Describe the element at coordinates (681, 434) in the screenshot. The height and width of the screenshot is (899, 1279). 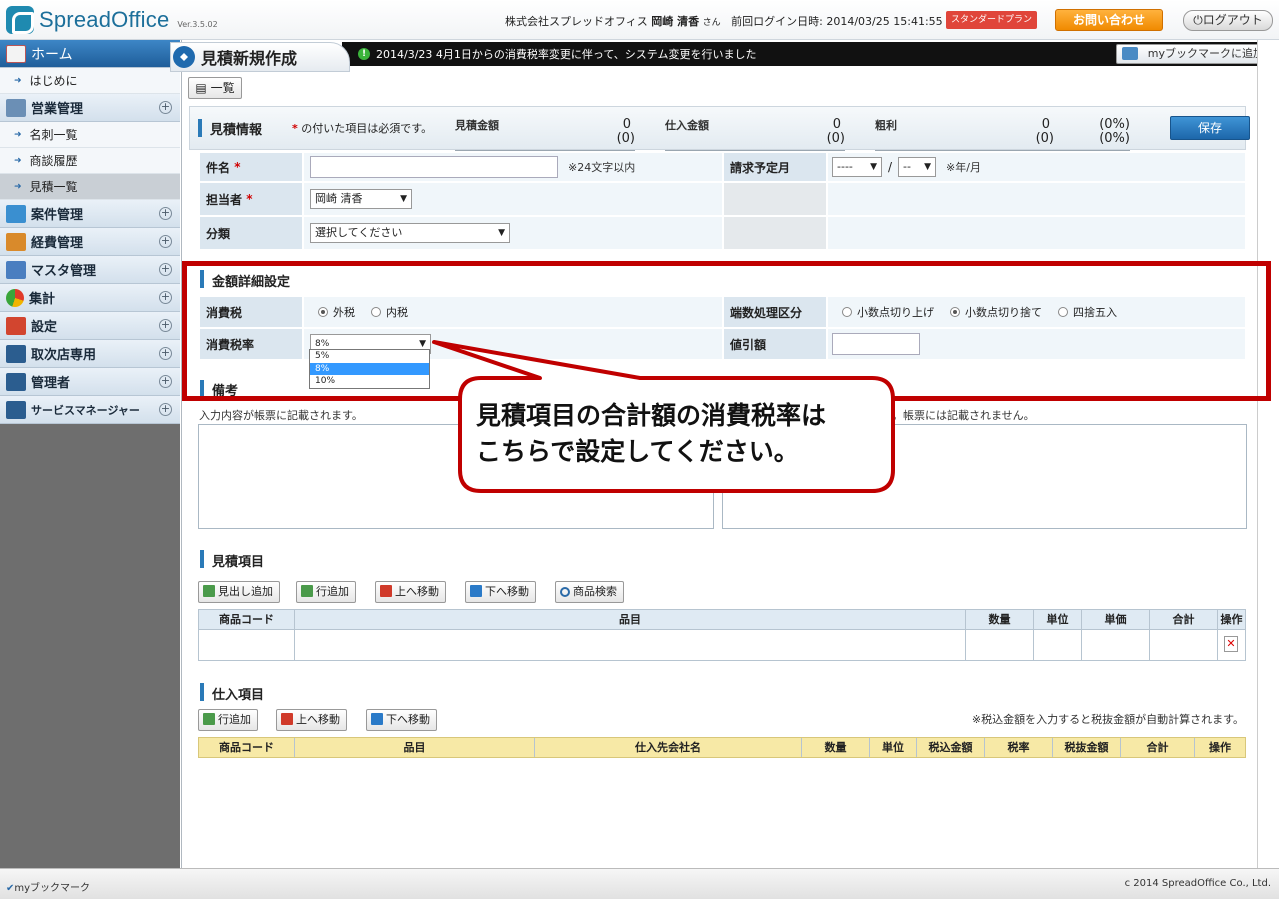
I see `callout-text: 見積項目の合計額の消費税率は こちらで設定してください。` at that location.